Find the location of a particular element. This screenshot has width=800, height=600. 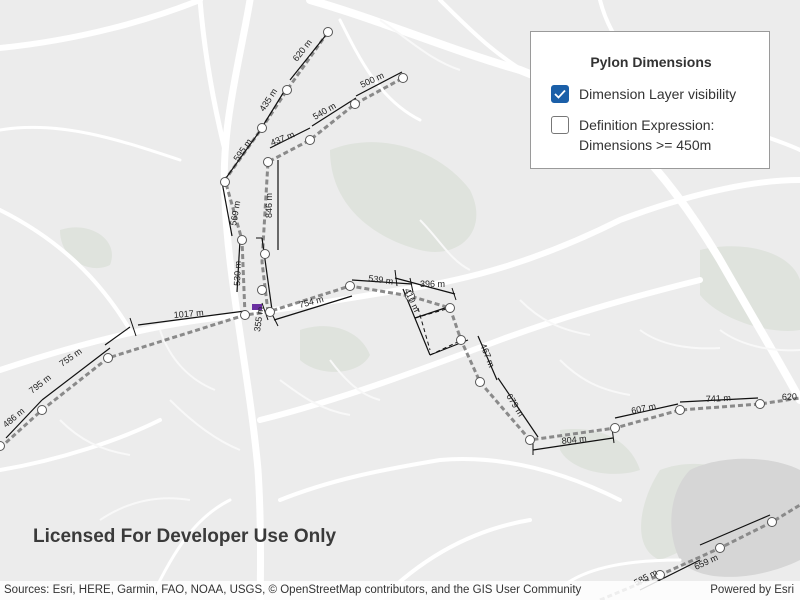

checkbox-checked is located at coordinates (560, 94).